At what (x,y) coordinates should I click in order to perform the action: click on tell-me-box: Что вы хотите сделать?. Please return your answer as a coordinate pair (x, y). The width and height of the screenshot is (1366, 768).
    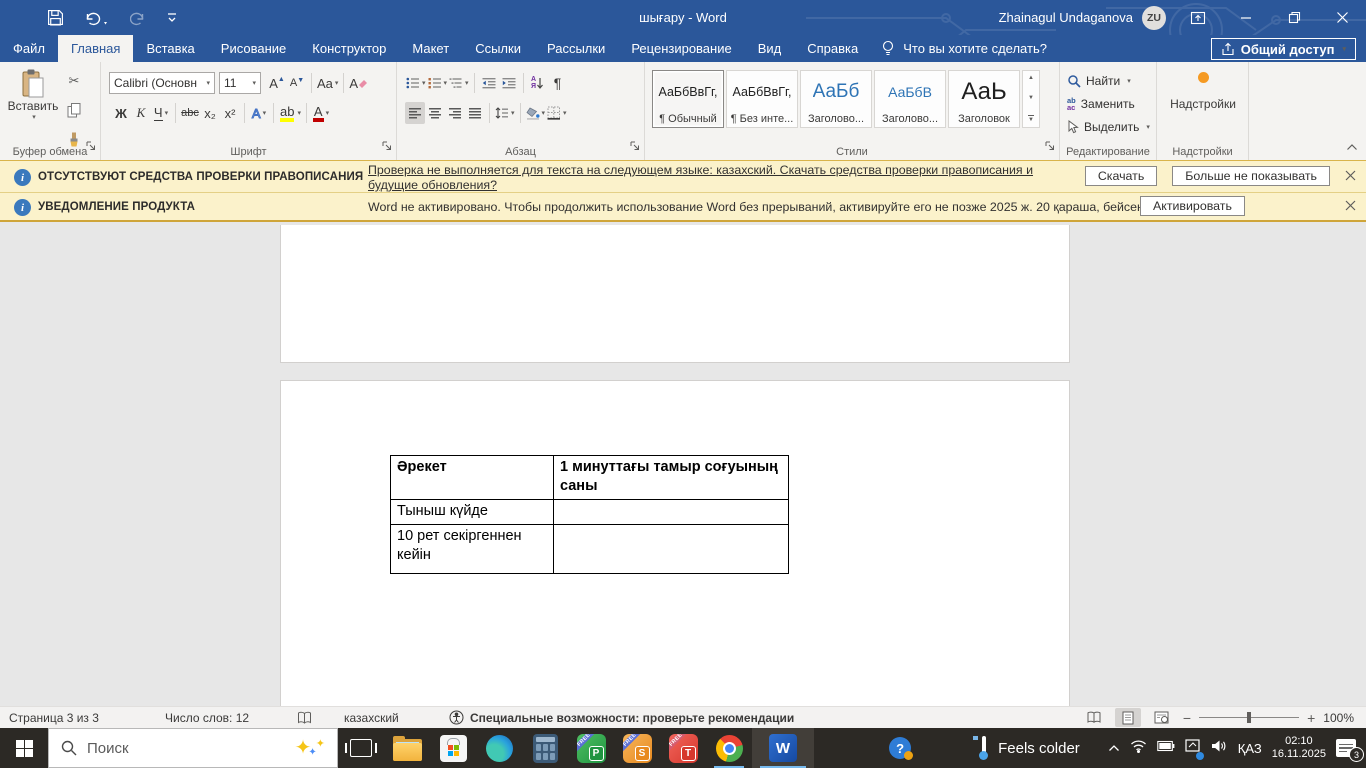
    Looking at the image, I should click on (964, 48).